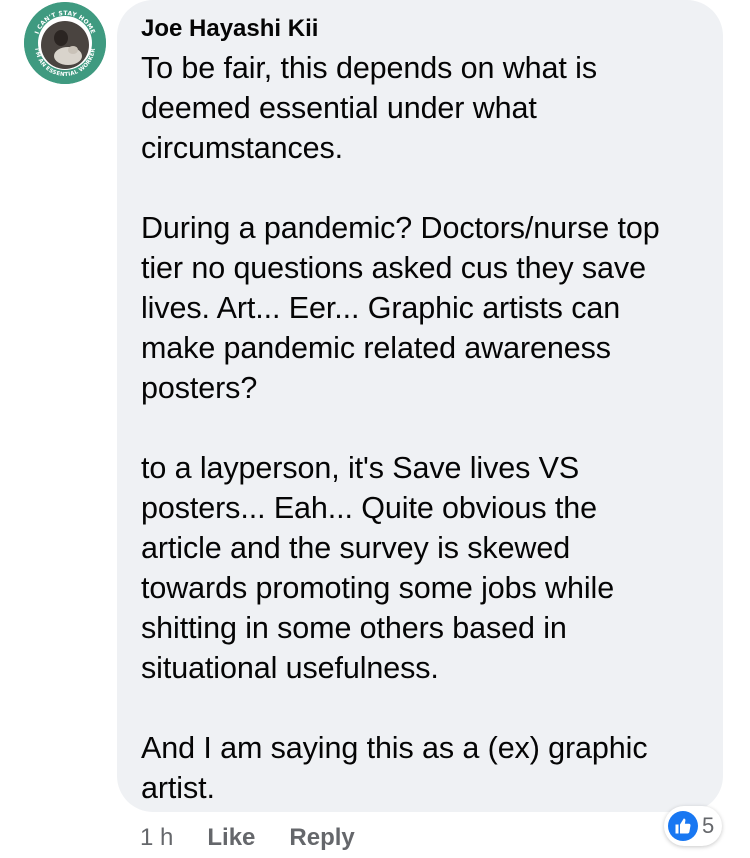 The image size is (750, 858). Describe the element at coordinates (360, 468) in the screenshot. I see `comment-line: to a layperson, it's Save lives VS` at that location.